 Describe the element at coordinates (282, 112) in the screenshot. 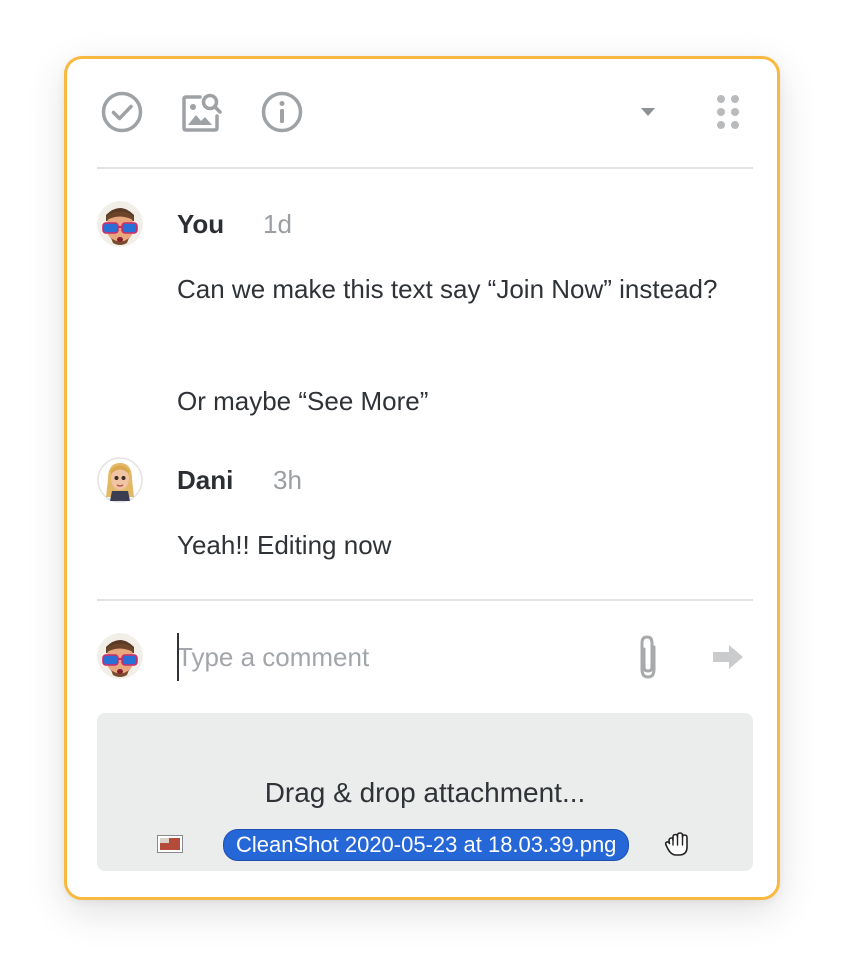

I see `info-icon` at that location.